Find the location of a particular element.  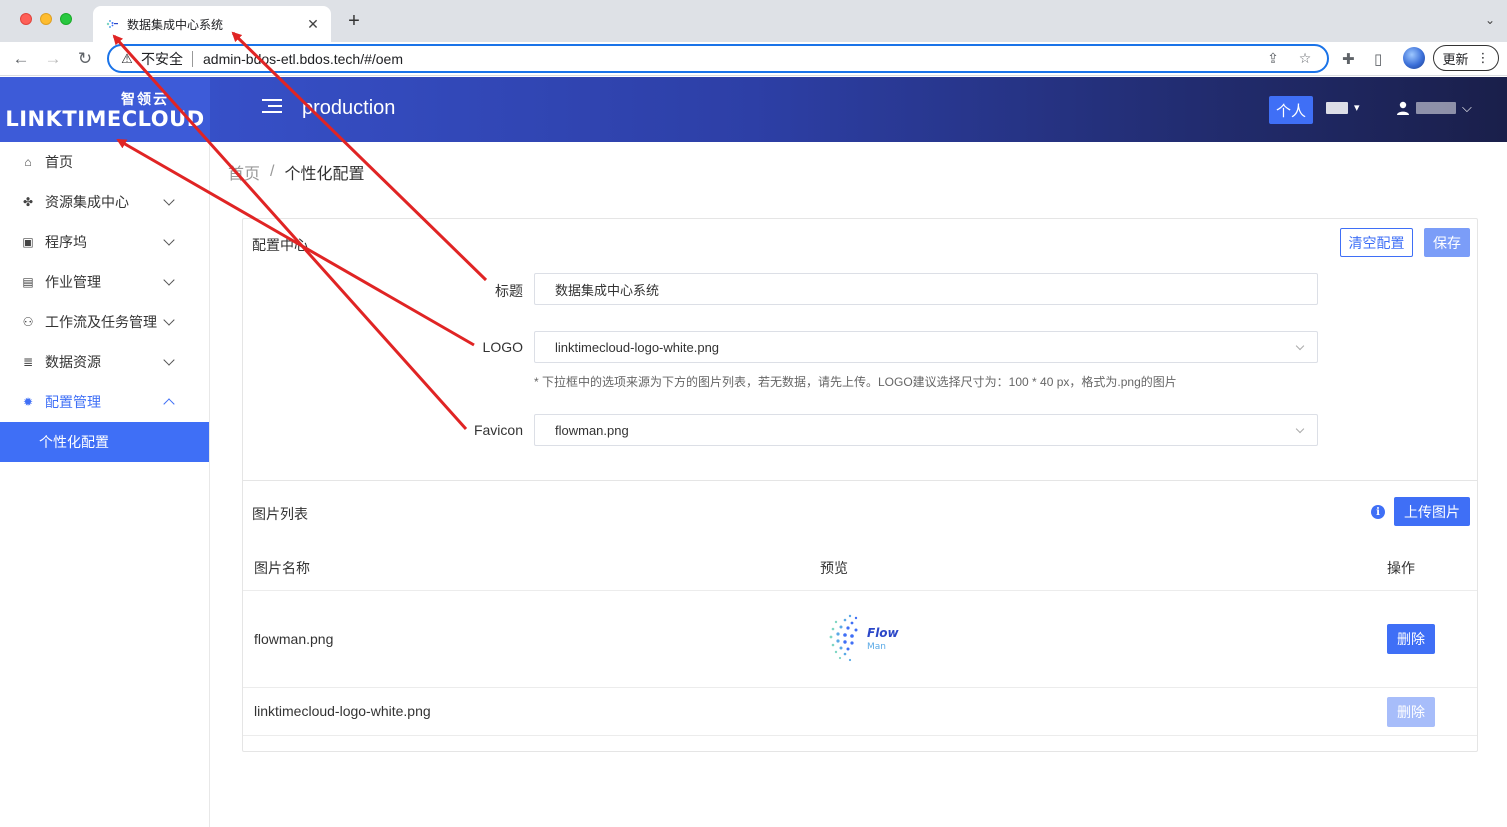

favicon-select: flowman.png is located at coordinates (926, 430).